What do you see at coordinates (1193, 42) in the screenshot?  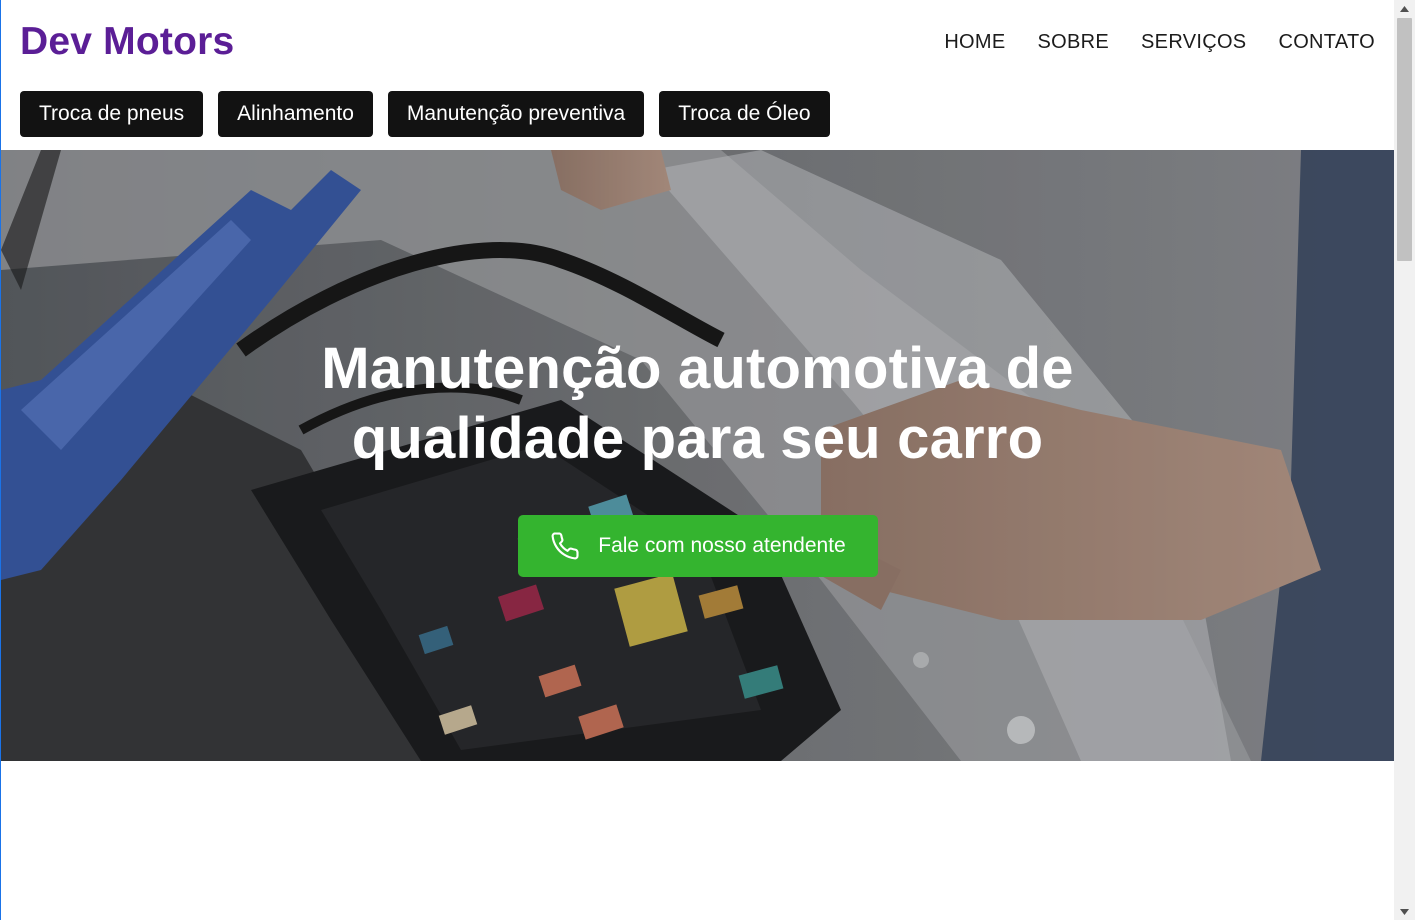 I see `nav-servicos: SERVIÇOS` at bounding box center [1193, 42].